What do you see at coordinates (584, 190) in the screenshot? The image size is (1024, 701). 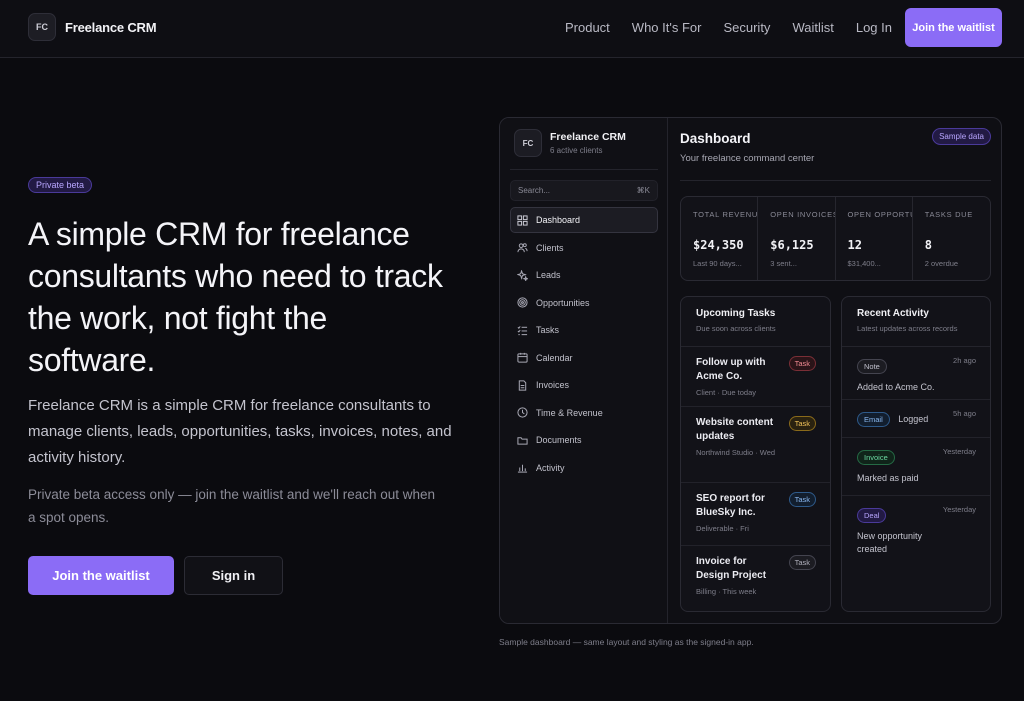 I see `sidebar-search-input: Search... ⌘K` at bounding box center [584, 190].